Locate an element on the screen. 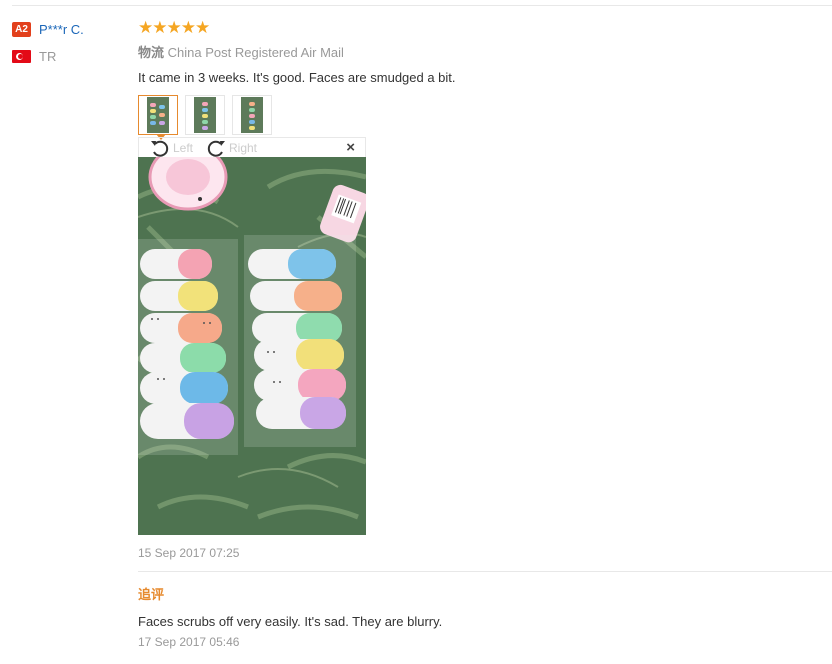  reviewer-info: A2 P***r C. TR is located at coordinates (48, 42).